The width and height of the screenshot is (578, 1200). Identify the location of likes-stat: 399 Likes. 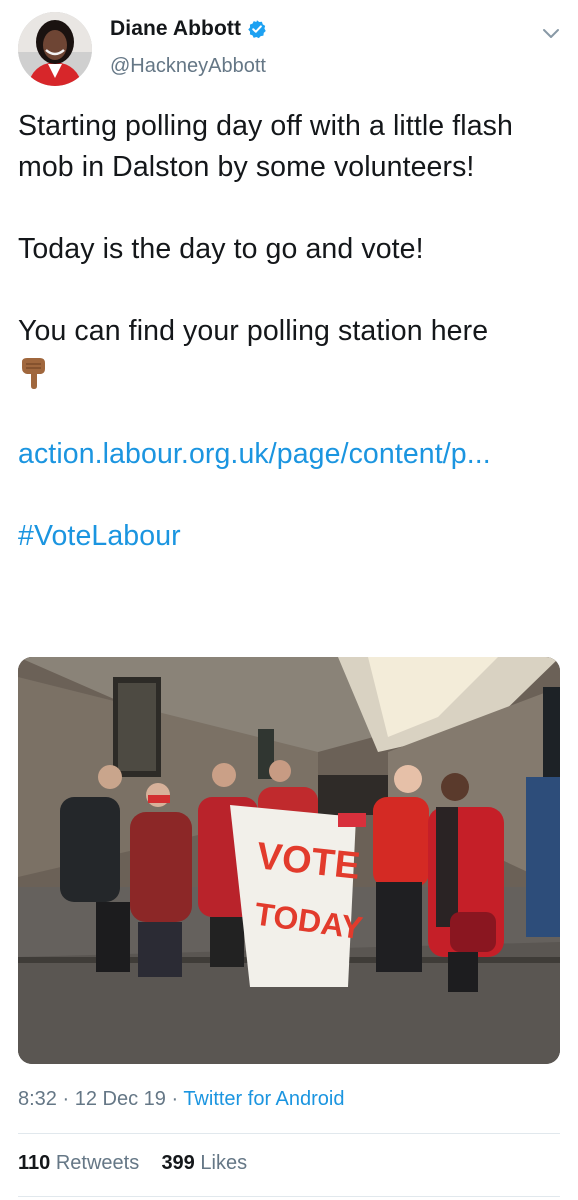
(204, 1163).